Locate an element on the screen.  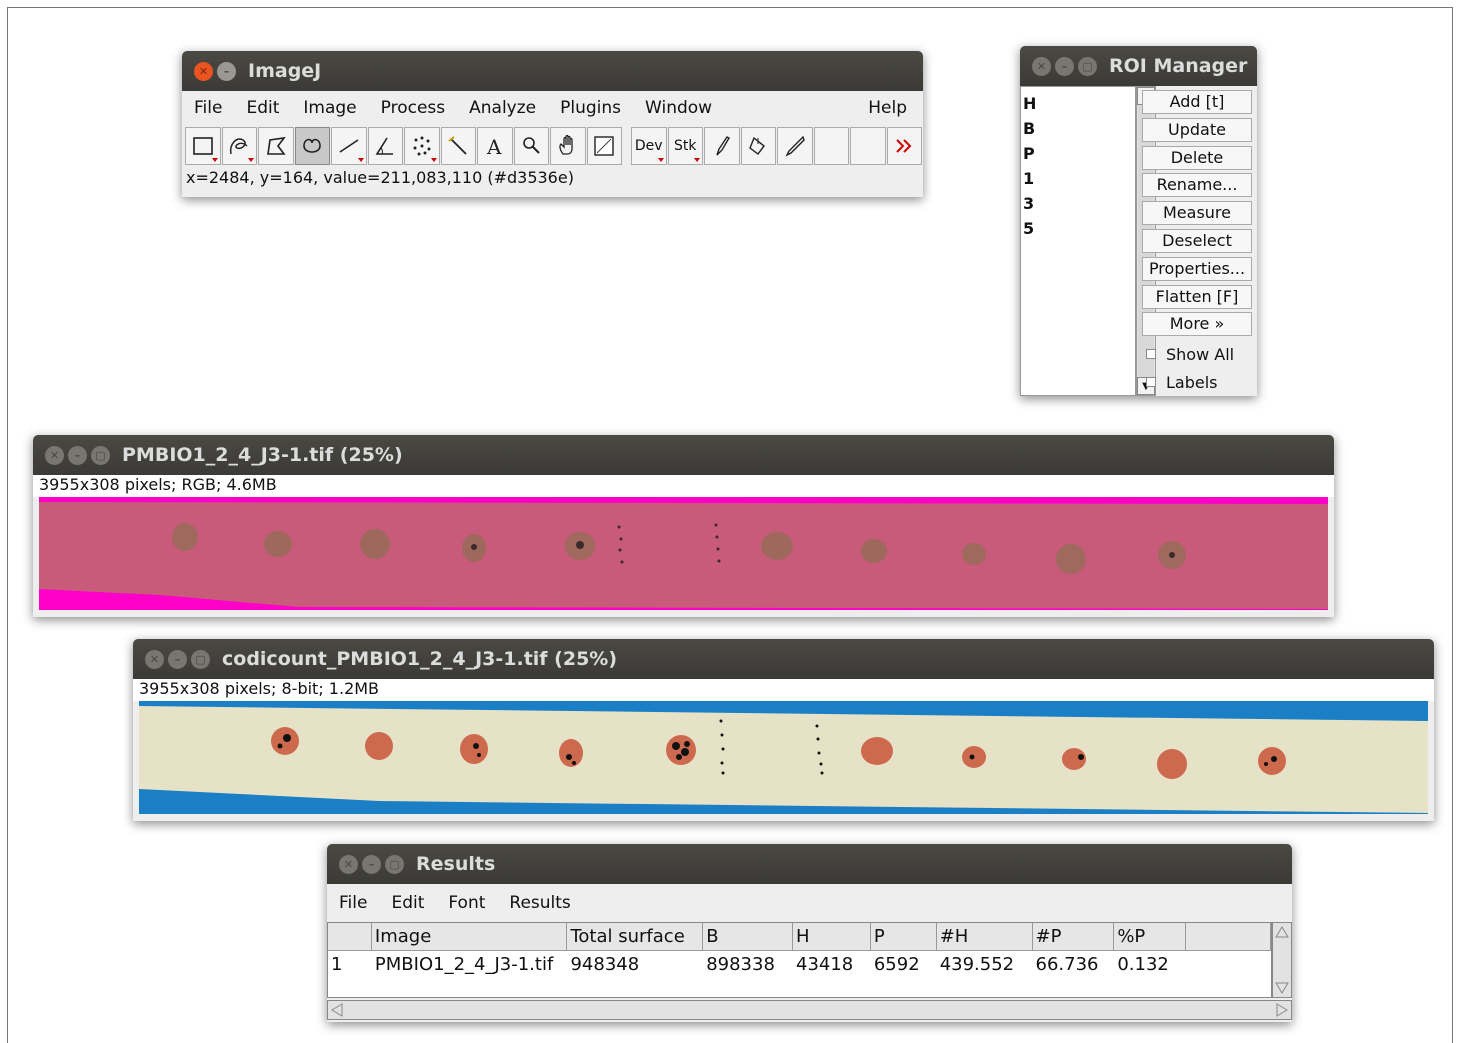
deselect-button: Deselect is located at coordinates (1197, 240).